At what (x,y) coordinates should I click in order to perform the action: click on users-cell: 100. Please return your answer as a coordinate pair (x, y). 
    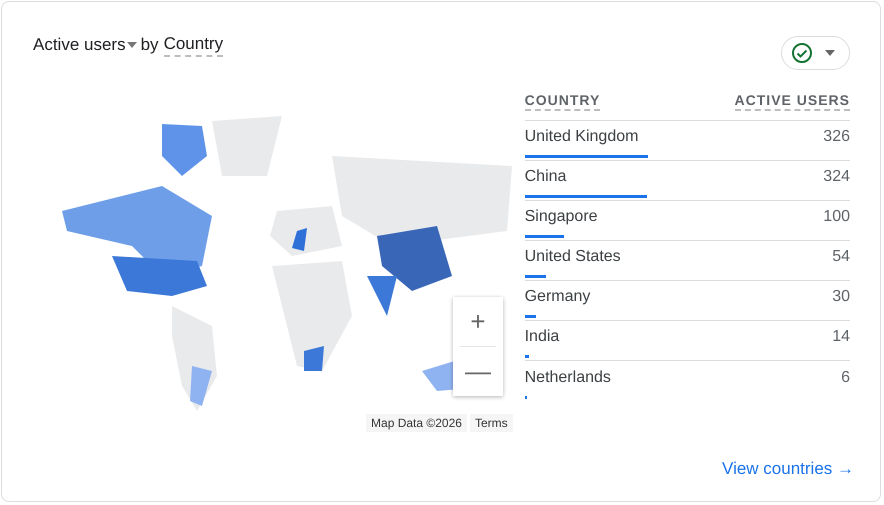
    Looking at the image, I should click on (836, 217).